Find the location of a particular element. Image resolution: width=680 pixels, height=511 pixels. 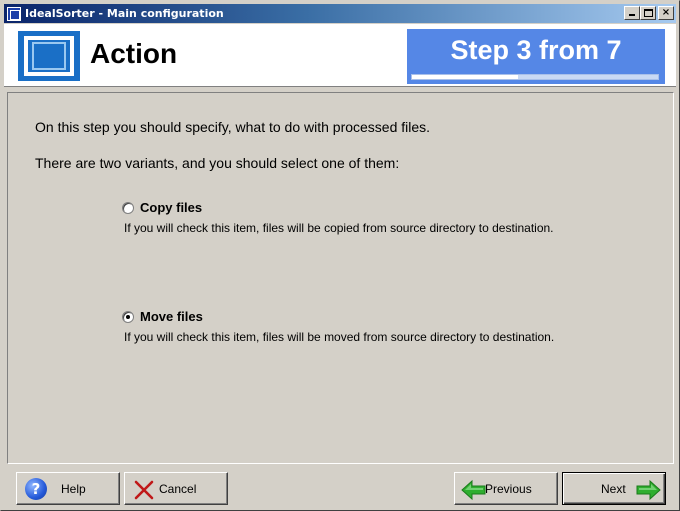

maximize-button is located at coordinates (648, 13).